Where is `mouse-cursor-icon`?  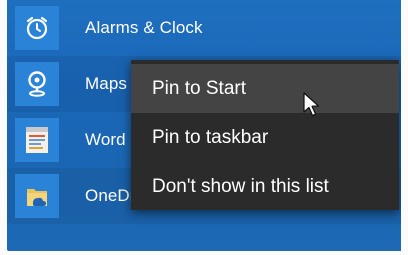 mouse-cursor-icon is located at coordinates (311, 104).